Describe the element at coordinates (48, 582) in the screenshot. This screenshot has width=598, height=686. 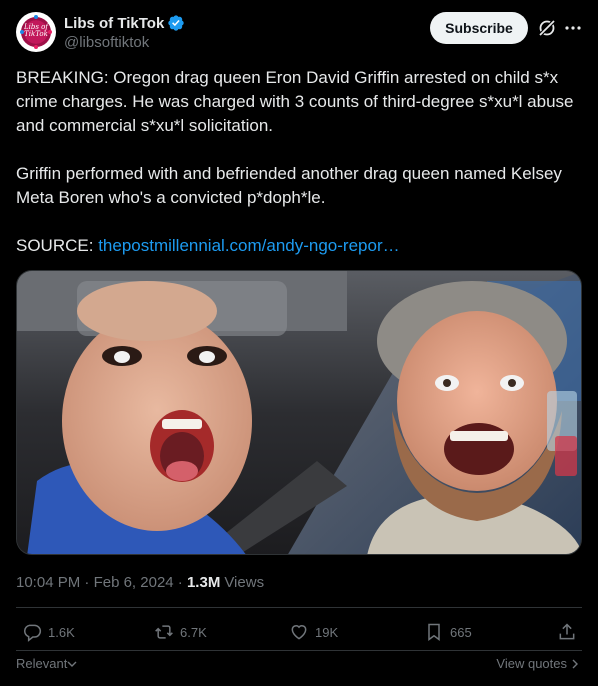
I see `tweet-time: 10:04 PM` at that location.